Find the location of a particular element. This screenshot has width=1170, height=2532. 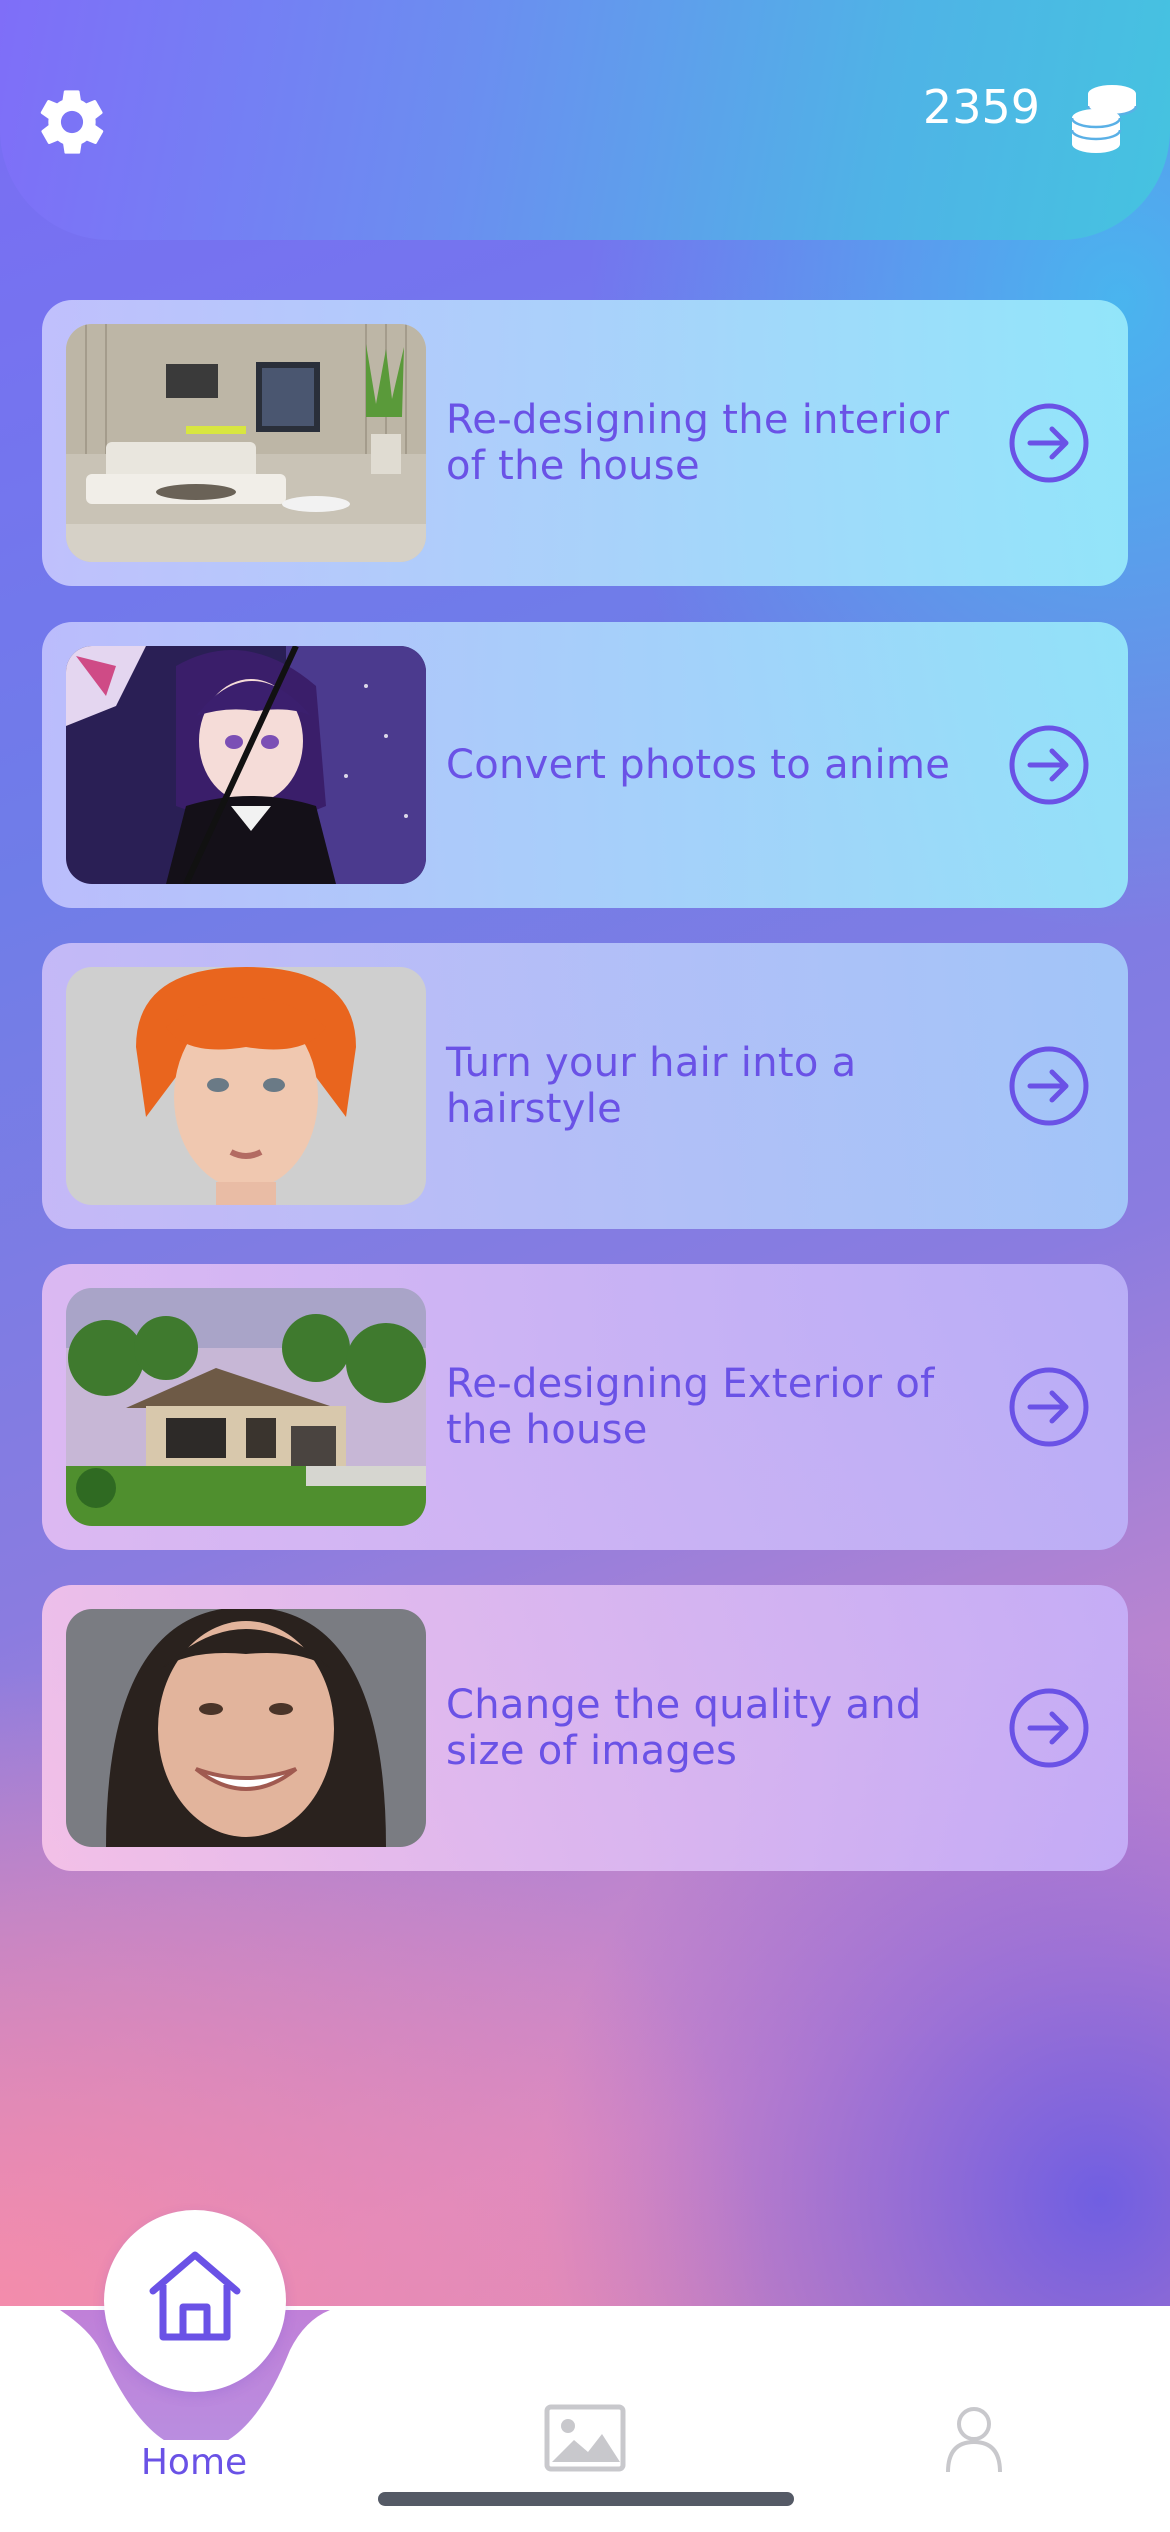

portrait-thumbnail is located at coordinates (246, 1728).